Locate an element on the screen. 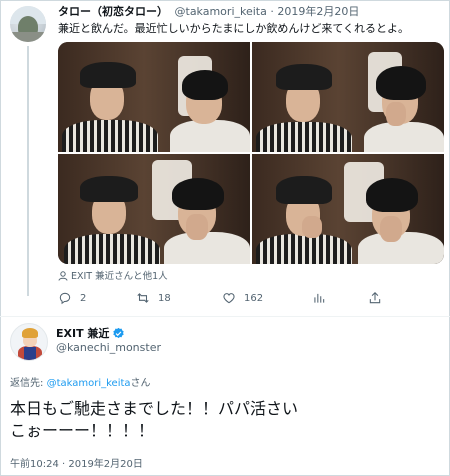 This screenshot has height=476, width=450. tweet-actions: 2 18 162 is located at coordinates (223, 298).